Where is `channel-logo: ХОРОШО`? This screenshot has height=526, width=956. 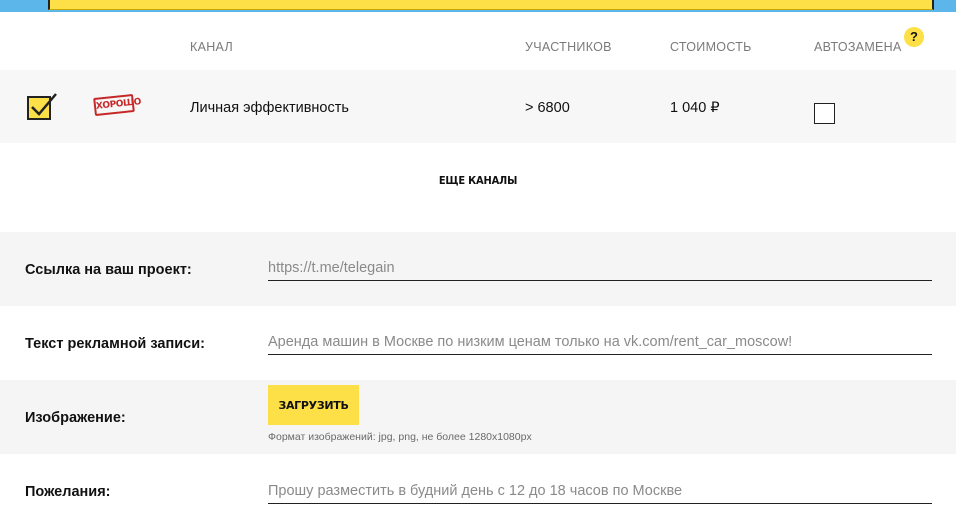 channel-logo: ХОРОШО is located at coordinates (117, 105).